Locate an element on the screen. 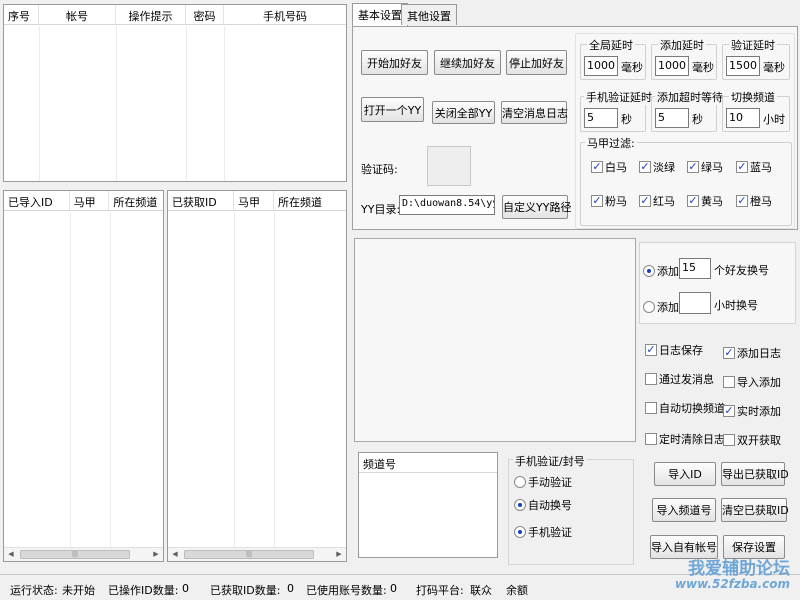  clear-fetched-id-button: 清空已获取ID is located at coordinates (755, 510).